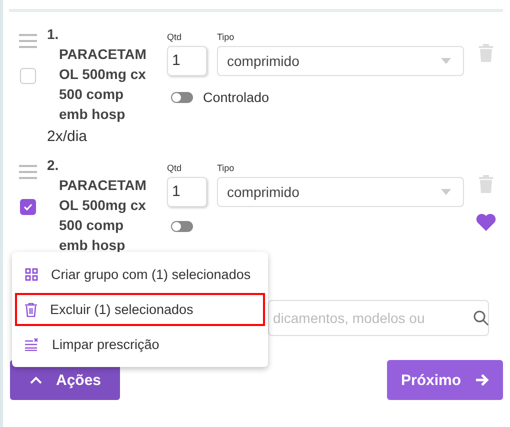 The image size is (510, 427). I want to click on clear-list-icon, so click(32, 344).